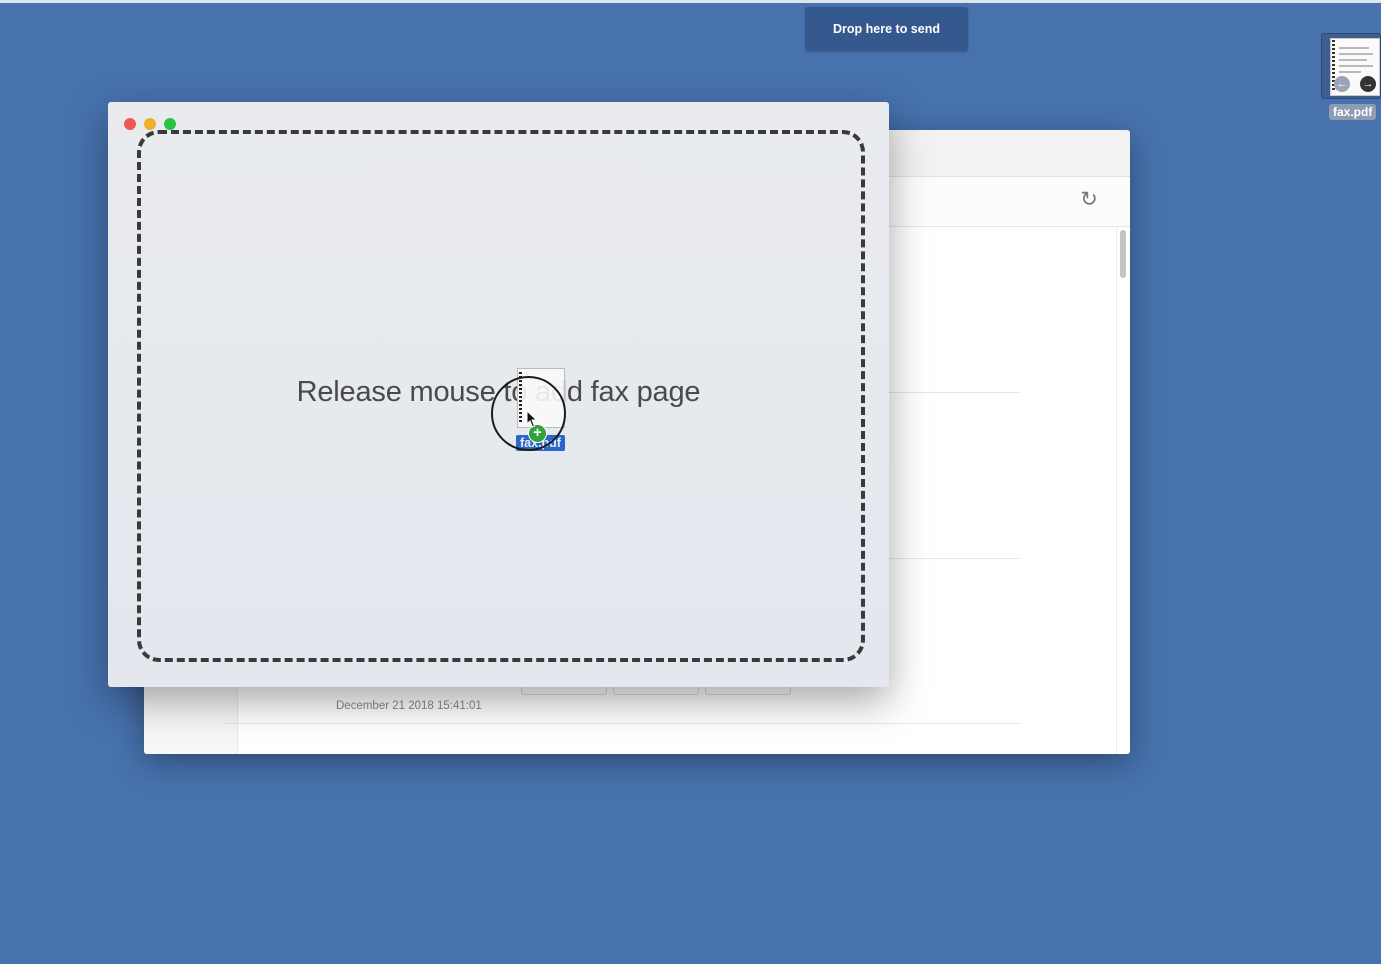 The width and height of the screenshot is (1381, 964). Describe the element at coordinates (1089, 200) in the screenshot. I see `refresh-icon: ↻` at that location.